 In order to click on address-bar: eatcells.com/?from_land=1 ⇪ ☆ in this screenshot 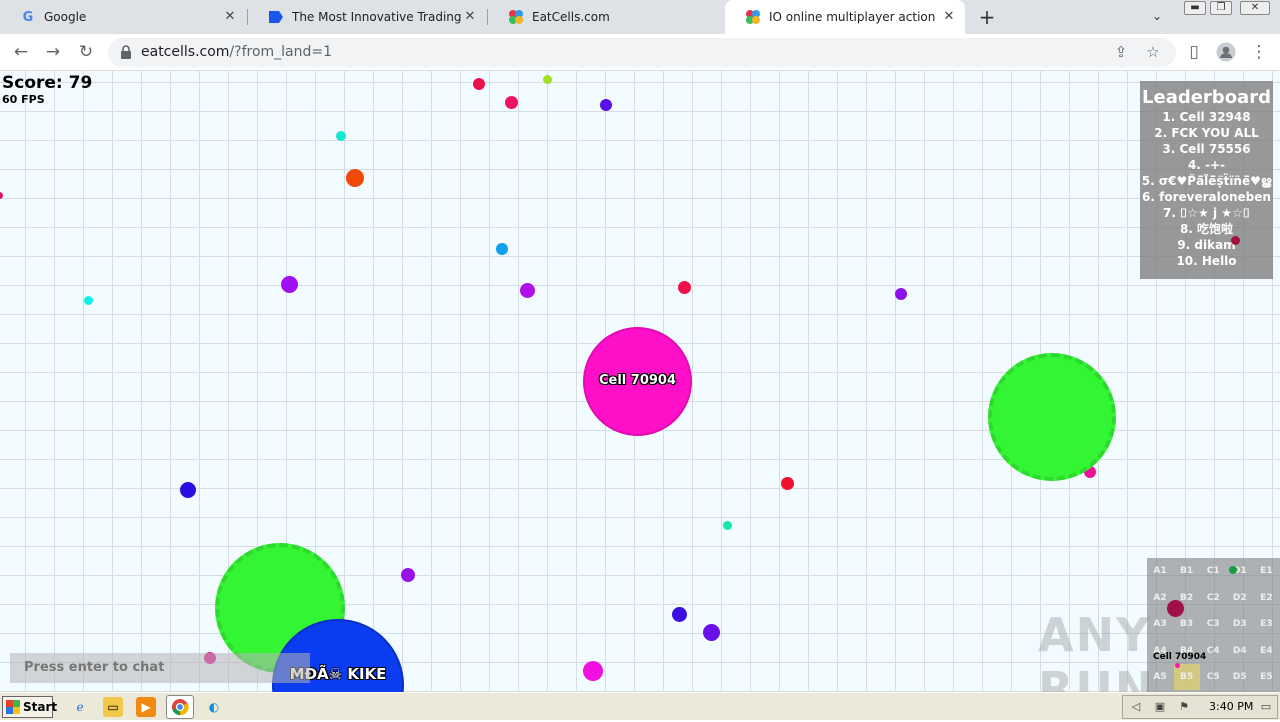, I will do `click(642, 52)`.